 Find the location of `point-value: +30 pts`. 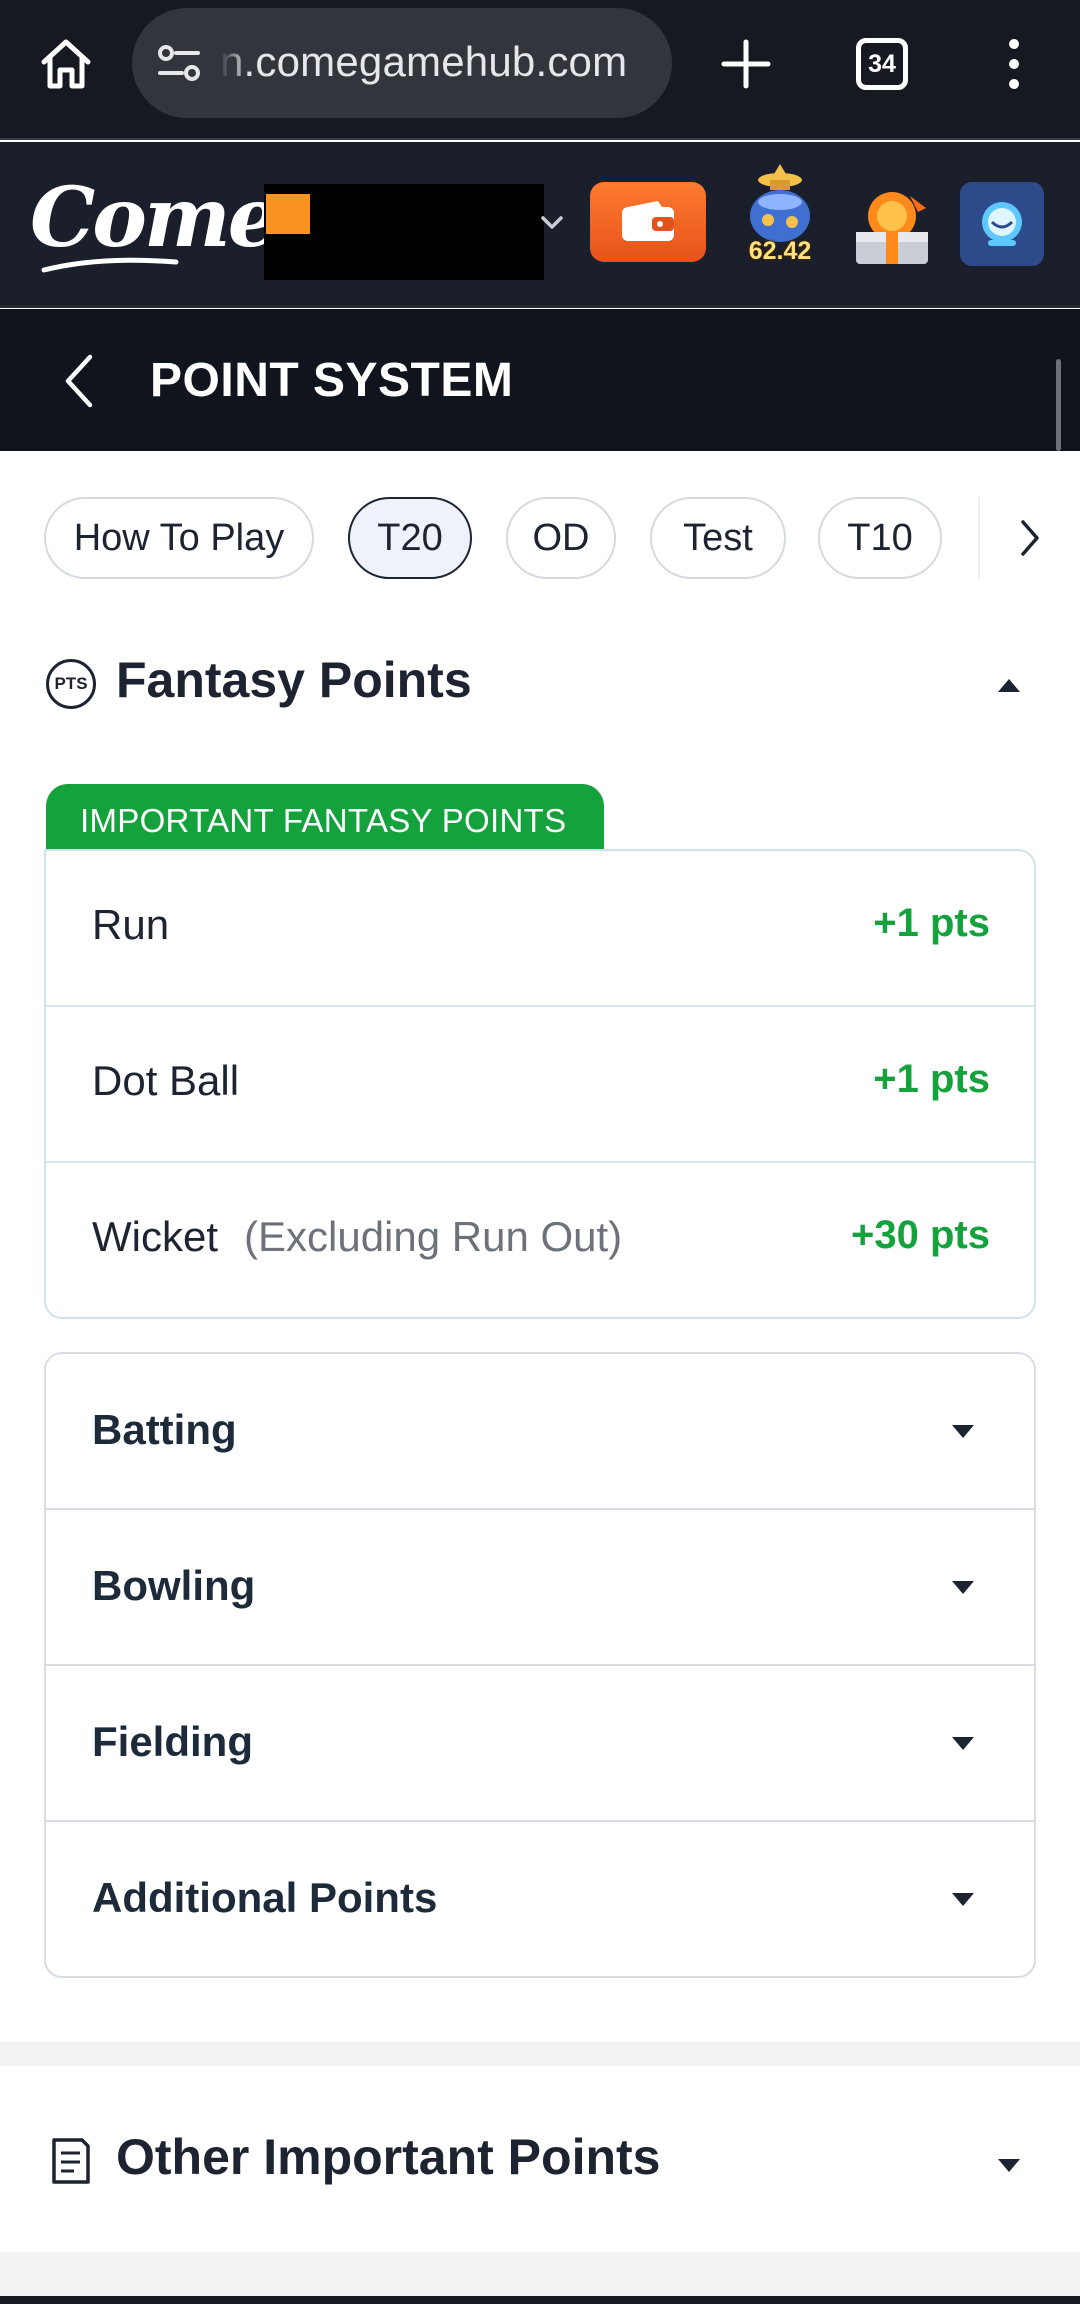

point-value: +30 pts is located at coordinates (920, 1235).